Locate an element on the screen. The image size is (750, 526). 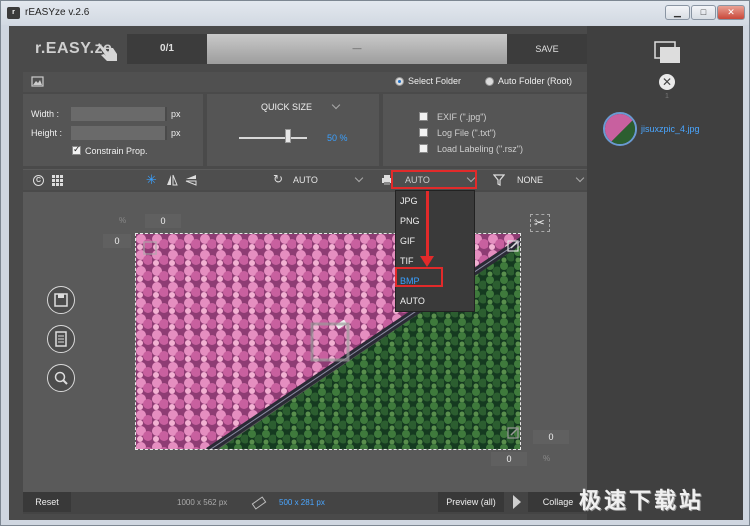
app-icon: r is located at coordinates (13, 13).